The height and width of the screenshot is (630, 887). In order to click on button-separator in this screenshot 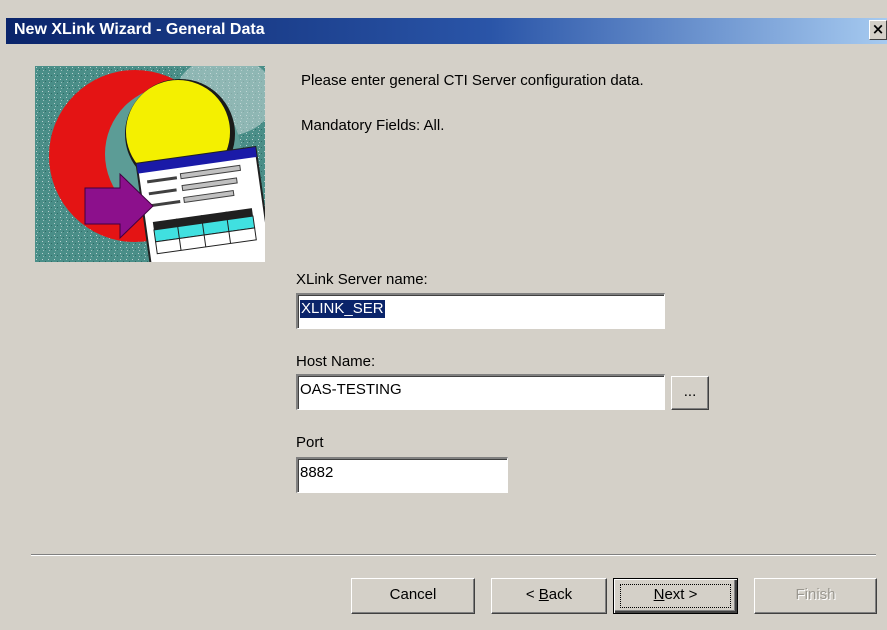, I will do `click(453, 555)`.